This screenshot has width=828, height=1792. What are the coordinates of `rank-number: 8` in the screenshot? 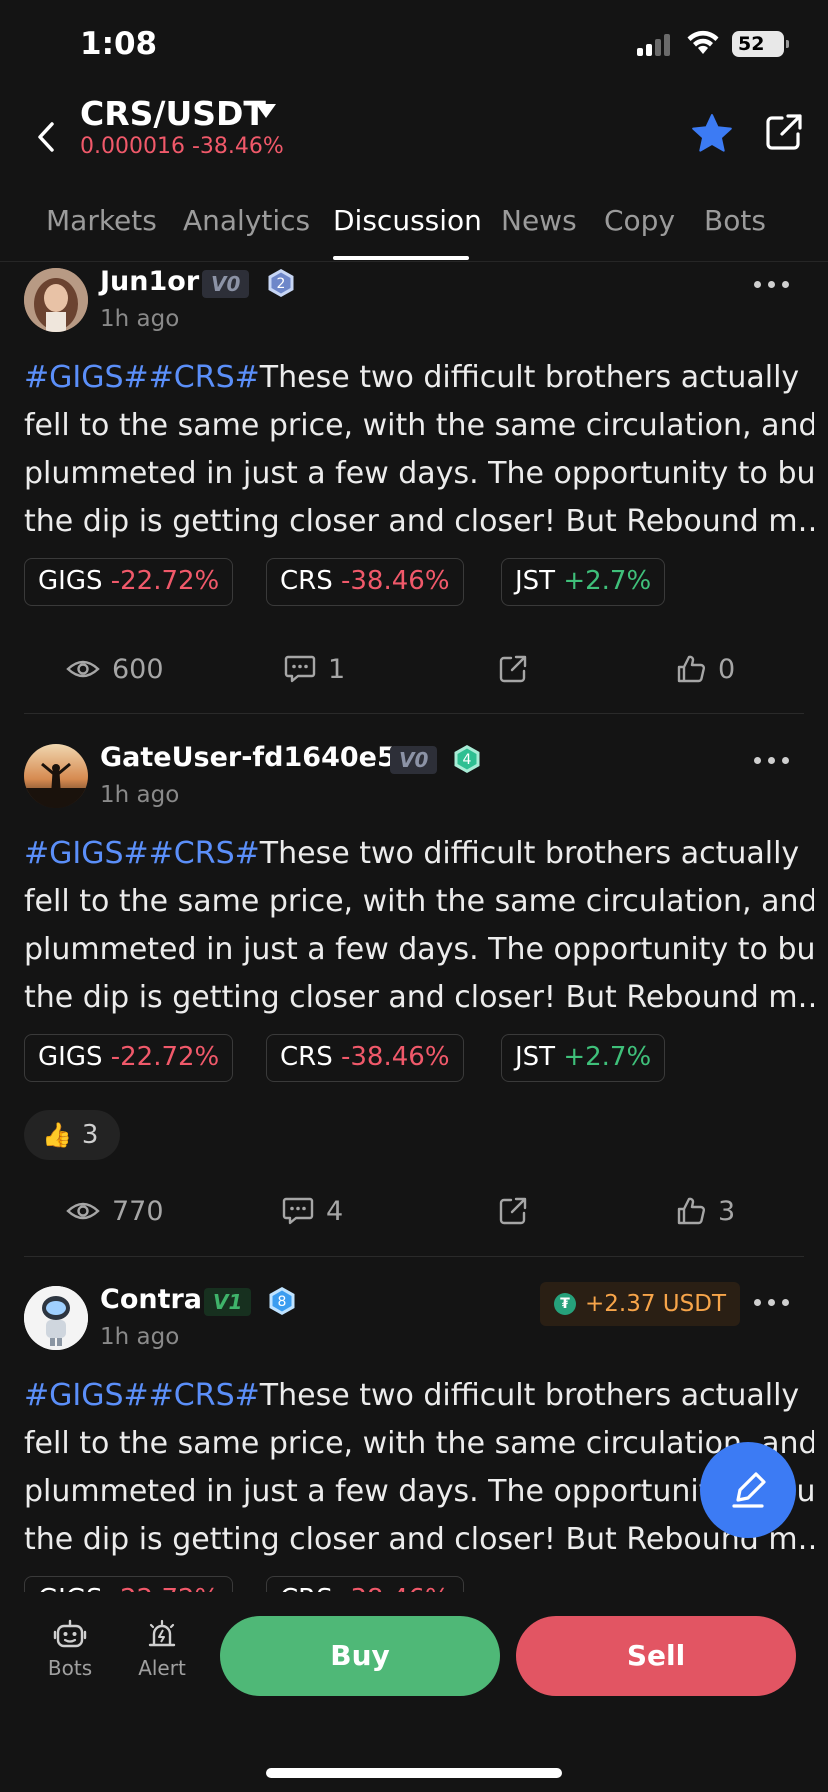 It's located at (282, 1302).